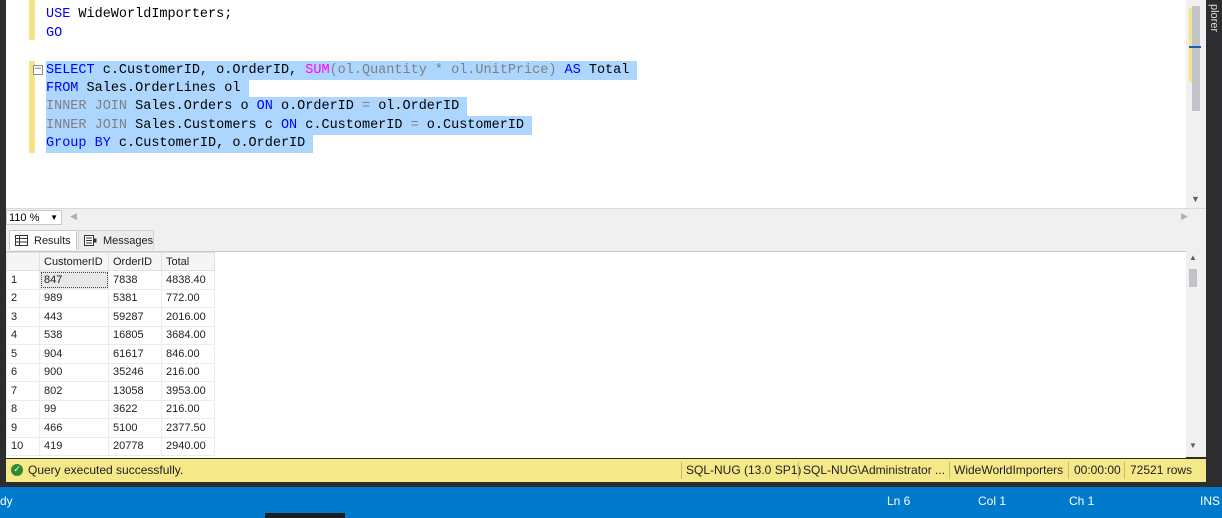 This screenshot has width=1222, height=518. Describe the element at coordinates (135, 446) in the screenshot. I see `order-id-cell: 20778` at that location.